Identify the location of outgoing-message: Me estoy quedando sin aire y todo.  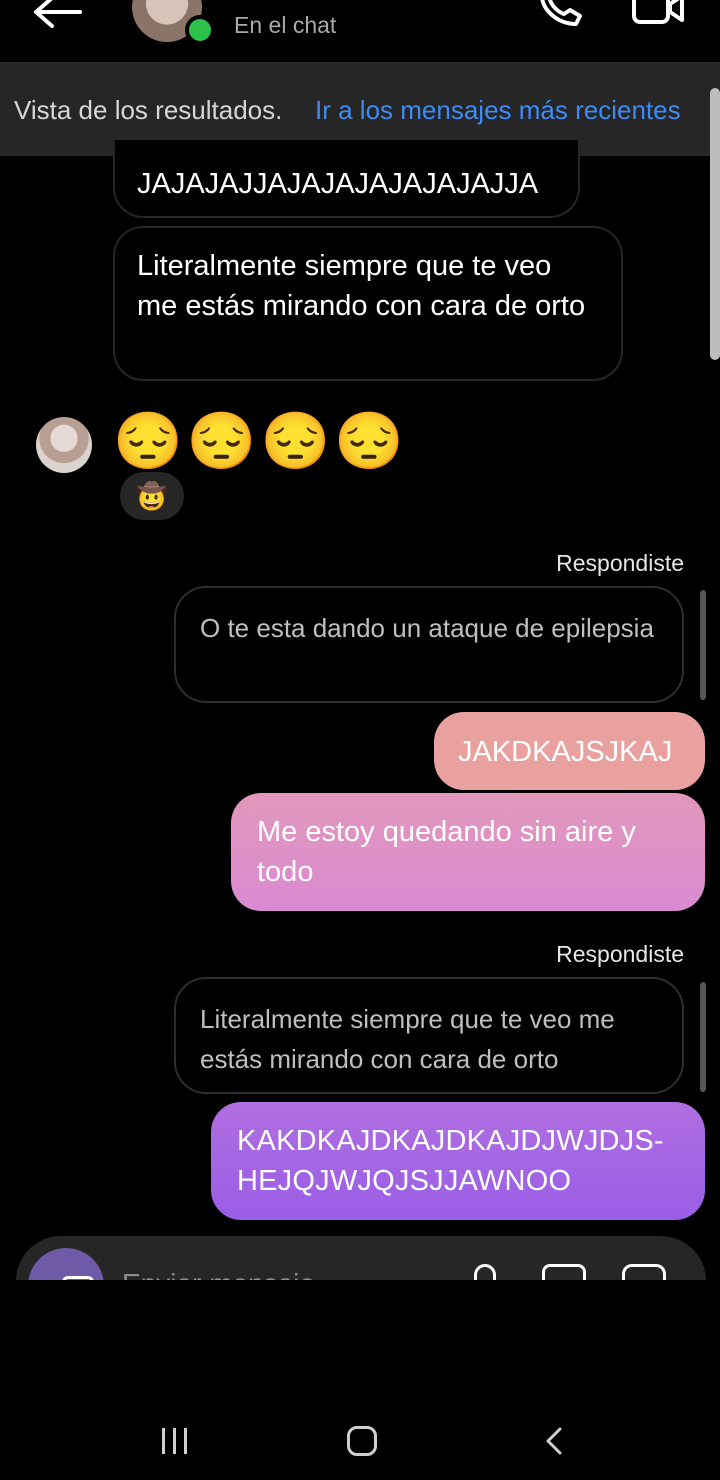
(468, 852).